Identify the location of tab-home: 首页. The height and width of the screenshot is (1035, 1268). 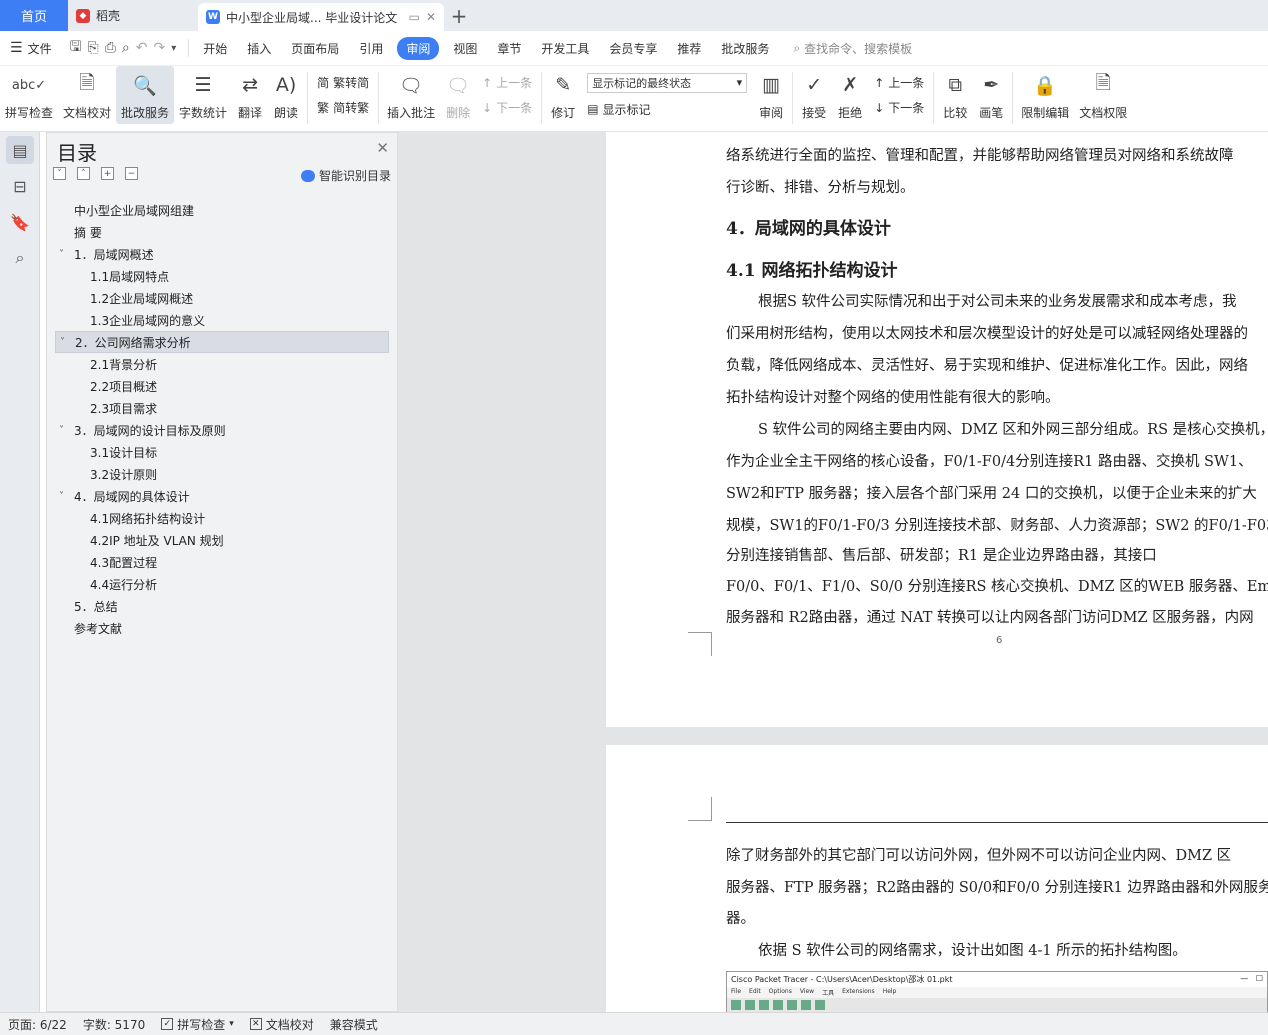
(34, 15).